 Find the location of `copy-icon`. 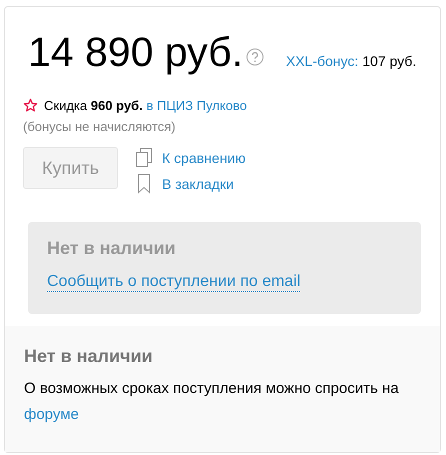

copy-icon is located at coordinates (144, 158).